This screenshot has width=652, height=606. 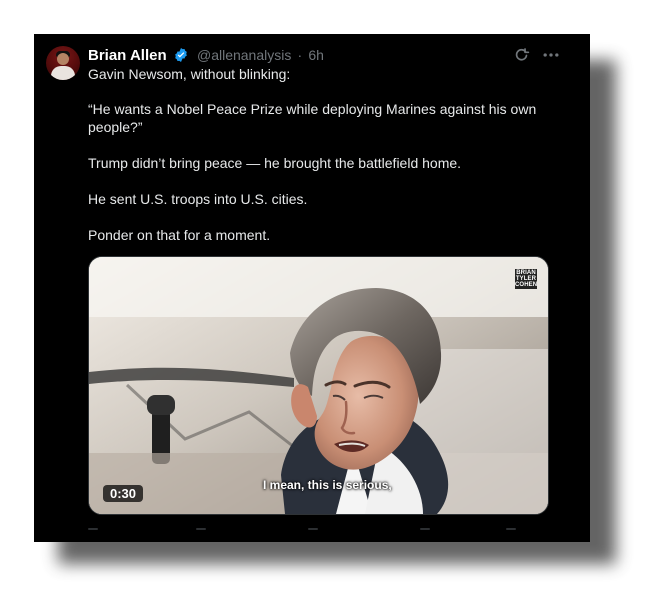 I want to click on post-time: 6h, so click(x=316, y=55).